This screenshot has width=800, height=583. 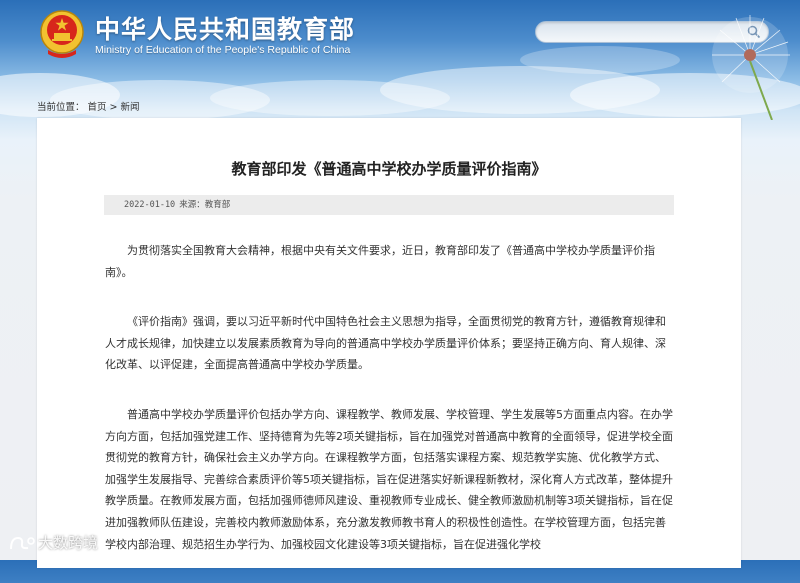 I want to click on watermark-logo-icon, so click(x=22, y=542).